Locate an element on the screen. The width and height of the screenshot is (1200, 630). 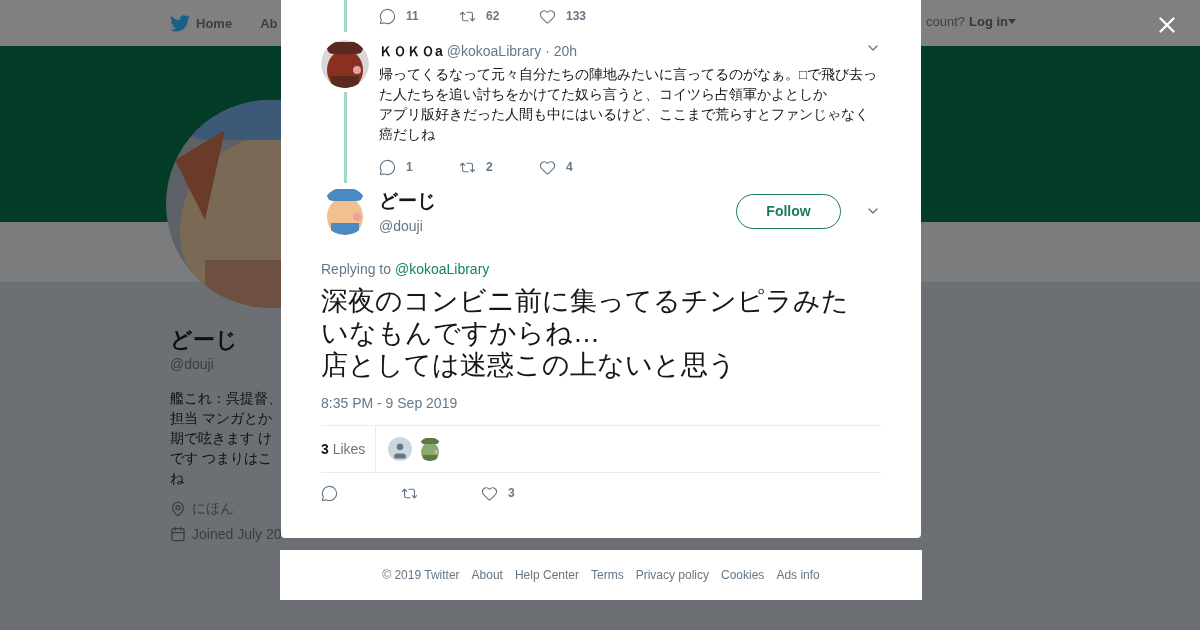
footer-link: Cookies is located at coordinates (743, 575).